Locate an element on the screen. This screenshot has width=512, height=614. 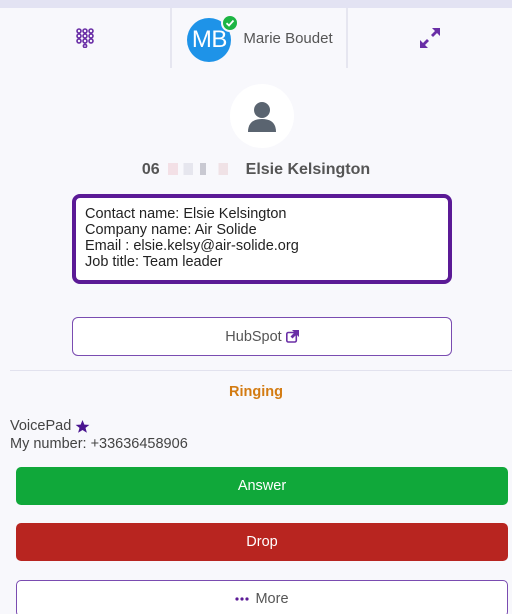
hubspot-button: HubSpot is located at coordinates (262, 336).